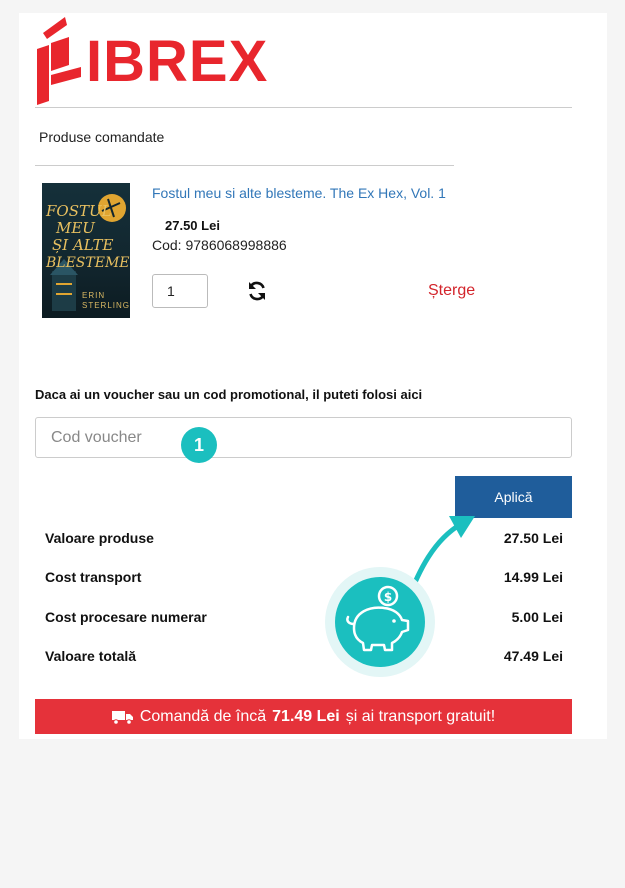 The width and height of the screenshot is (625, 888). What do you see at coordinates (420, 716) in the screenshot?
I see `banner-suffix: și ai transport gratuit!` at bounding box center [420, 716].